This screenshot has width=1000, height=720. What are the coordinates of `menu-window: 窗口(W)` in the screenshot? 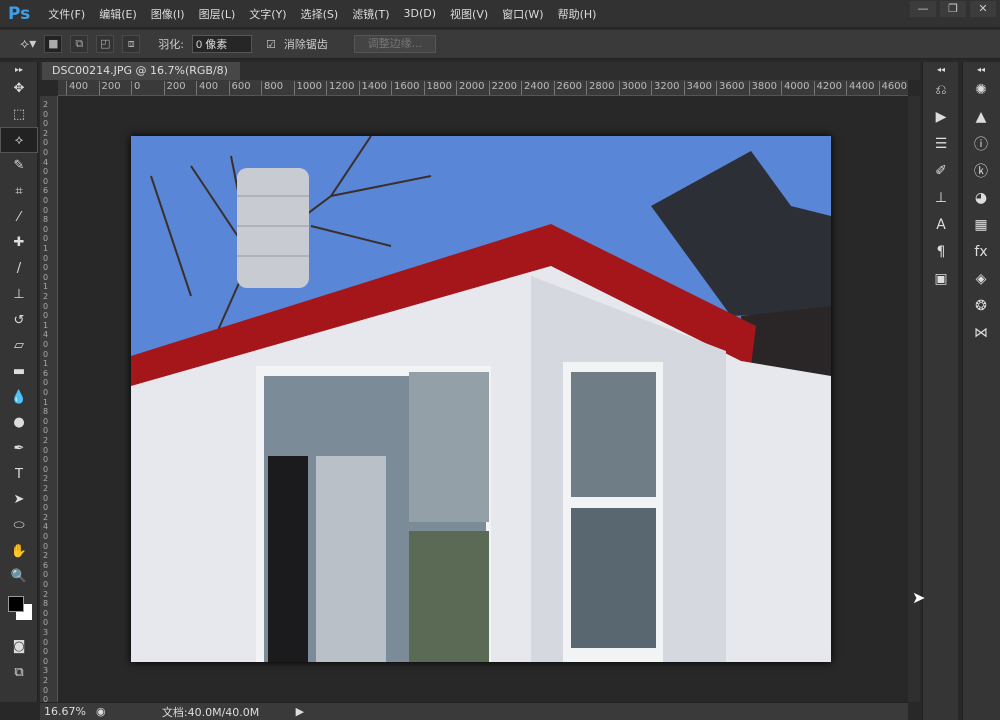 It's located at (522, 14).